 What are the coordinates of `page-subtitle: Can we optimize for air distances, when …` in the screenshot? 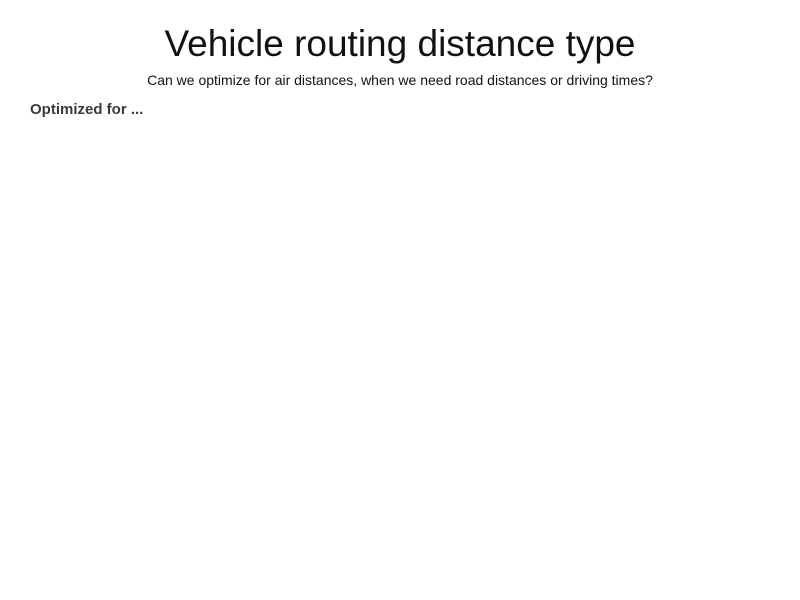 It's located at (400, 80).